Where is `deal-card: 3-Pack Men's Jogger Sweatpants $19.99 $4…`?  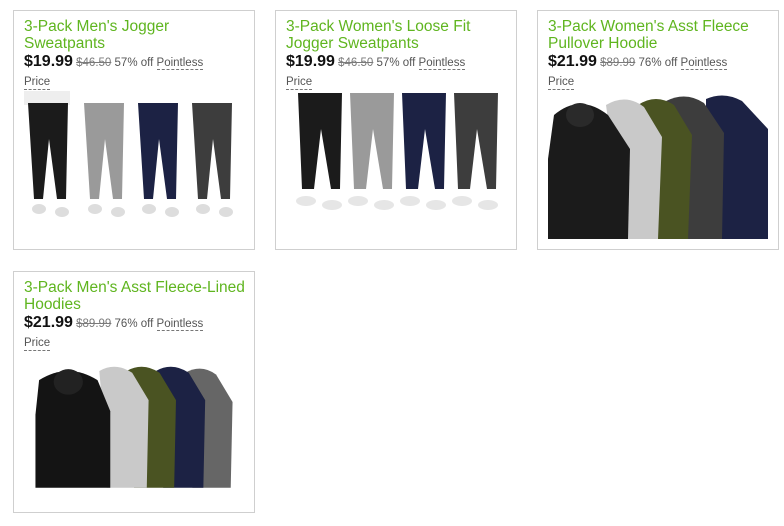 deal-card: 3-Pack Men's Jogger Sweatpants $19.99 $4… is located at coordinates (134, 130).